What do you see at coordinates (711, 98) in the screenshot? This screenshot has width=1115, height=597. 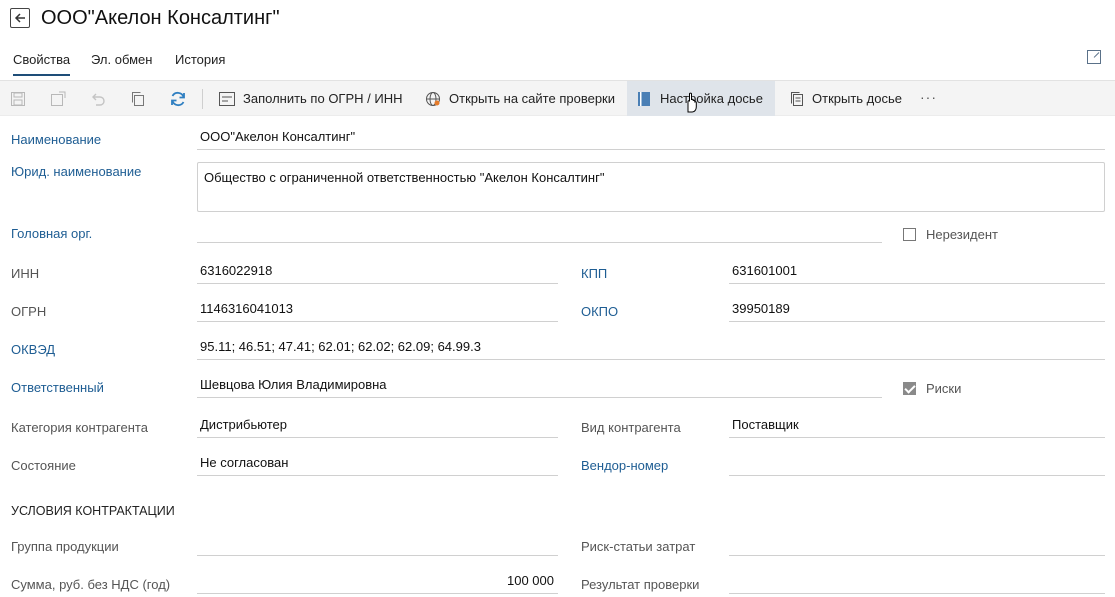 I see `dossier-settings-label: Настройка досье` at bounding box center [711, 98].